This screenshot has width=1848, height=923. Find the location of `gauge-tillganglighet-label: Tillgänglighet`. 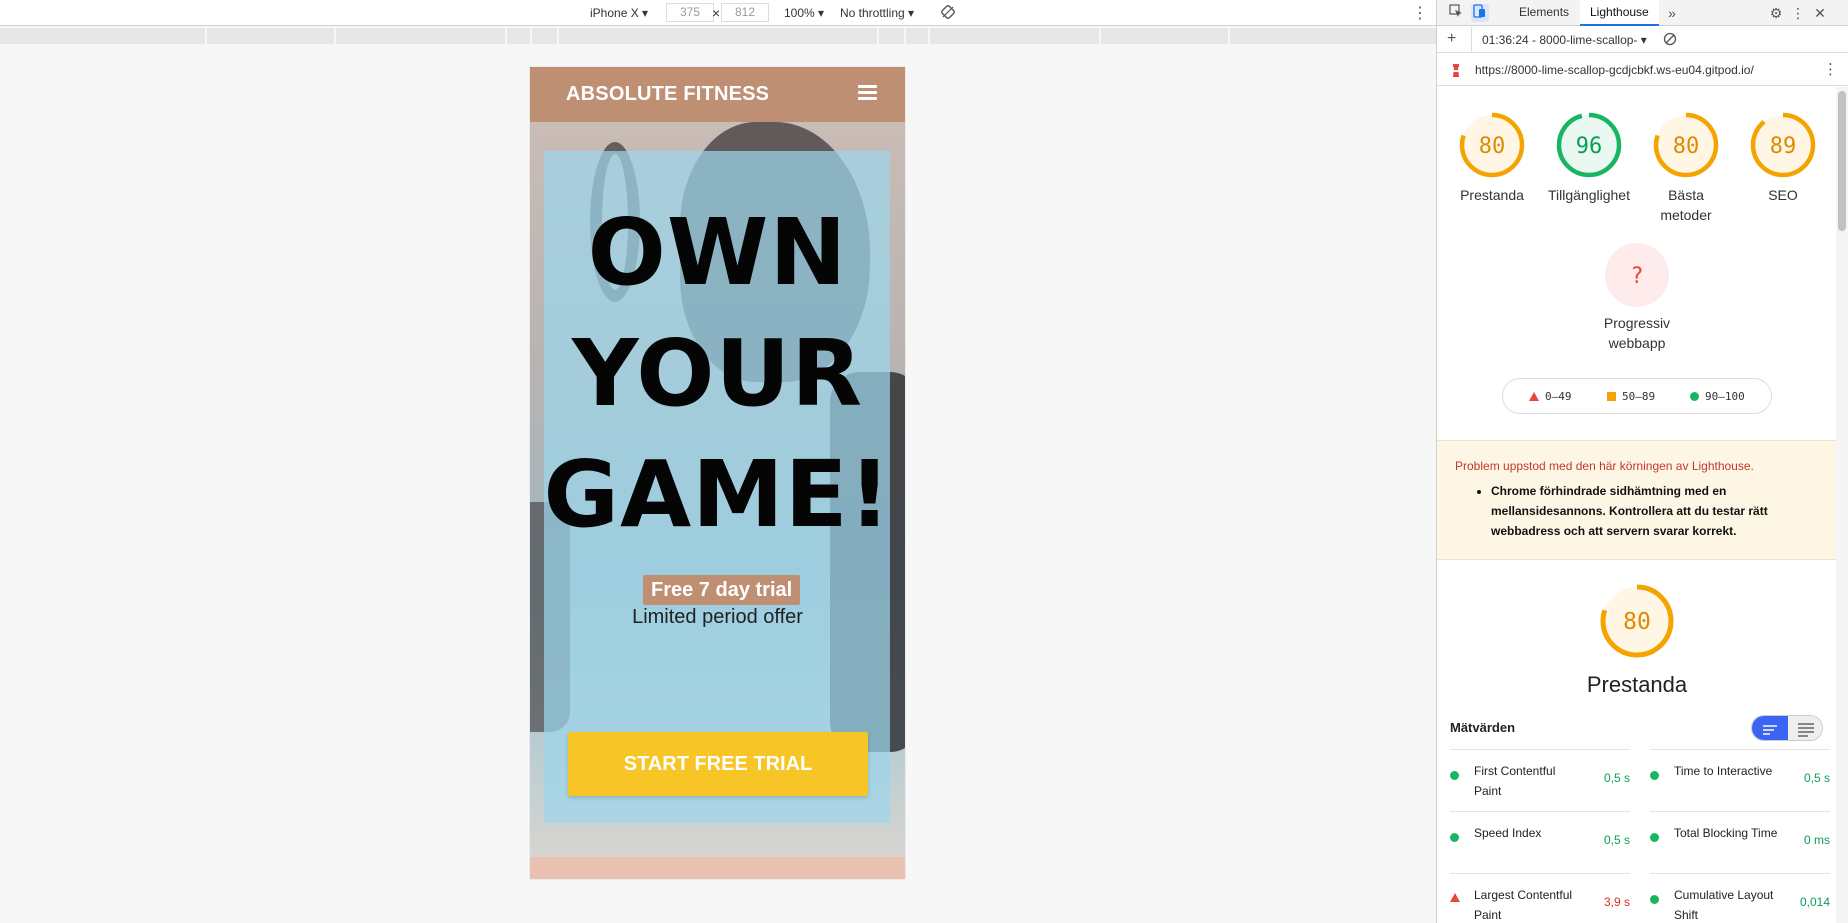

gauge-tillganglighet-label: Tillgänglighet is located at coordinates (1589, 195).